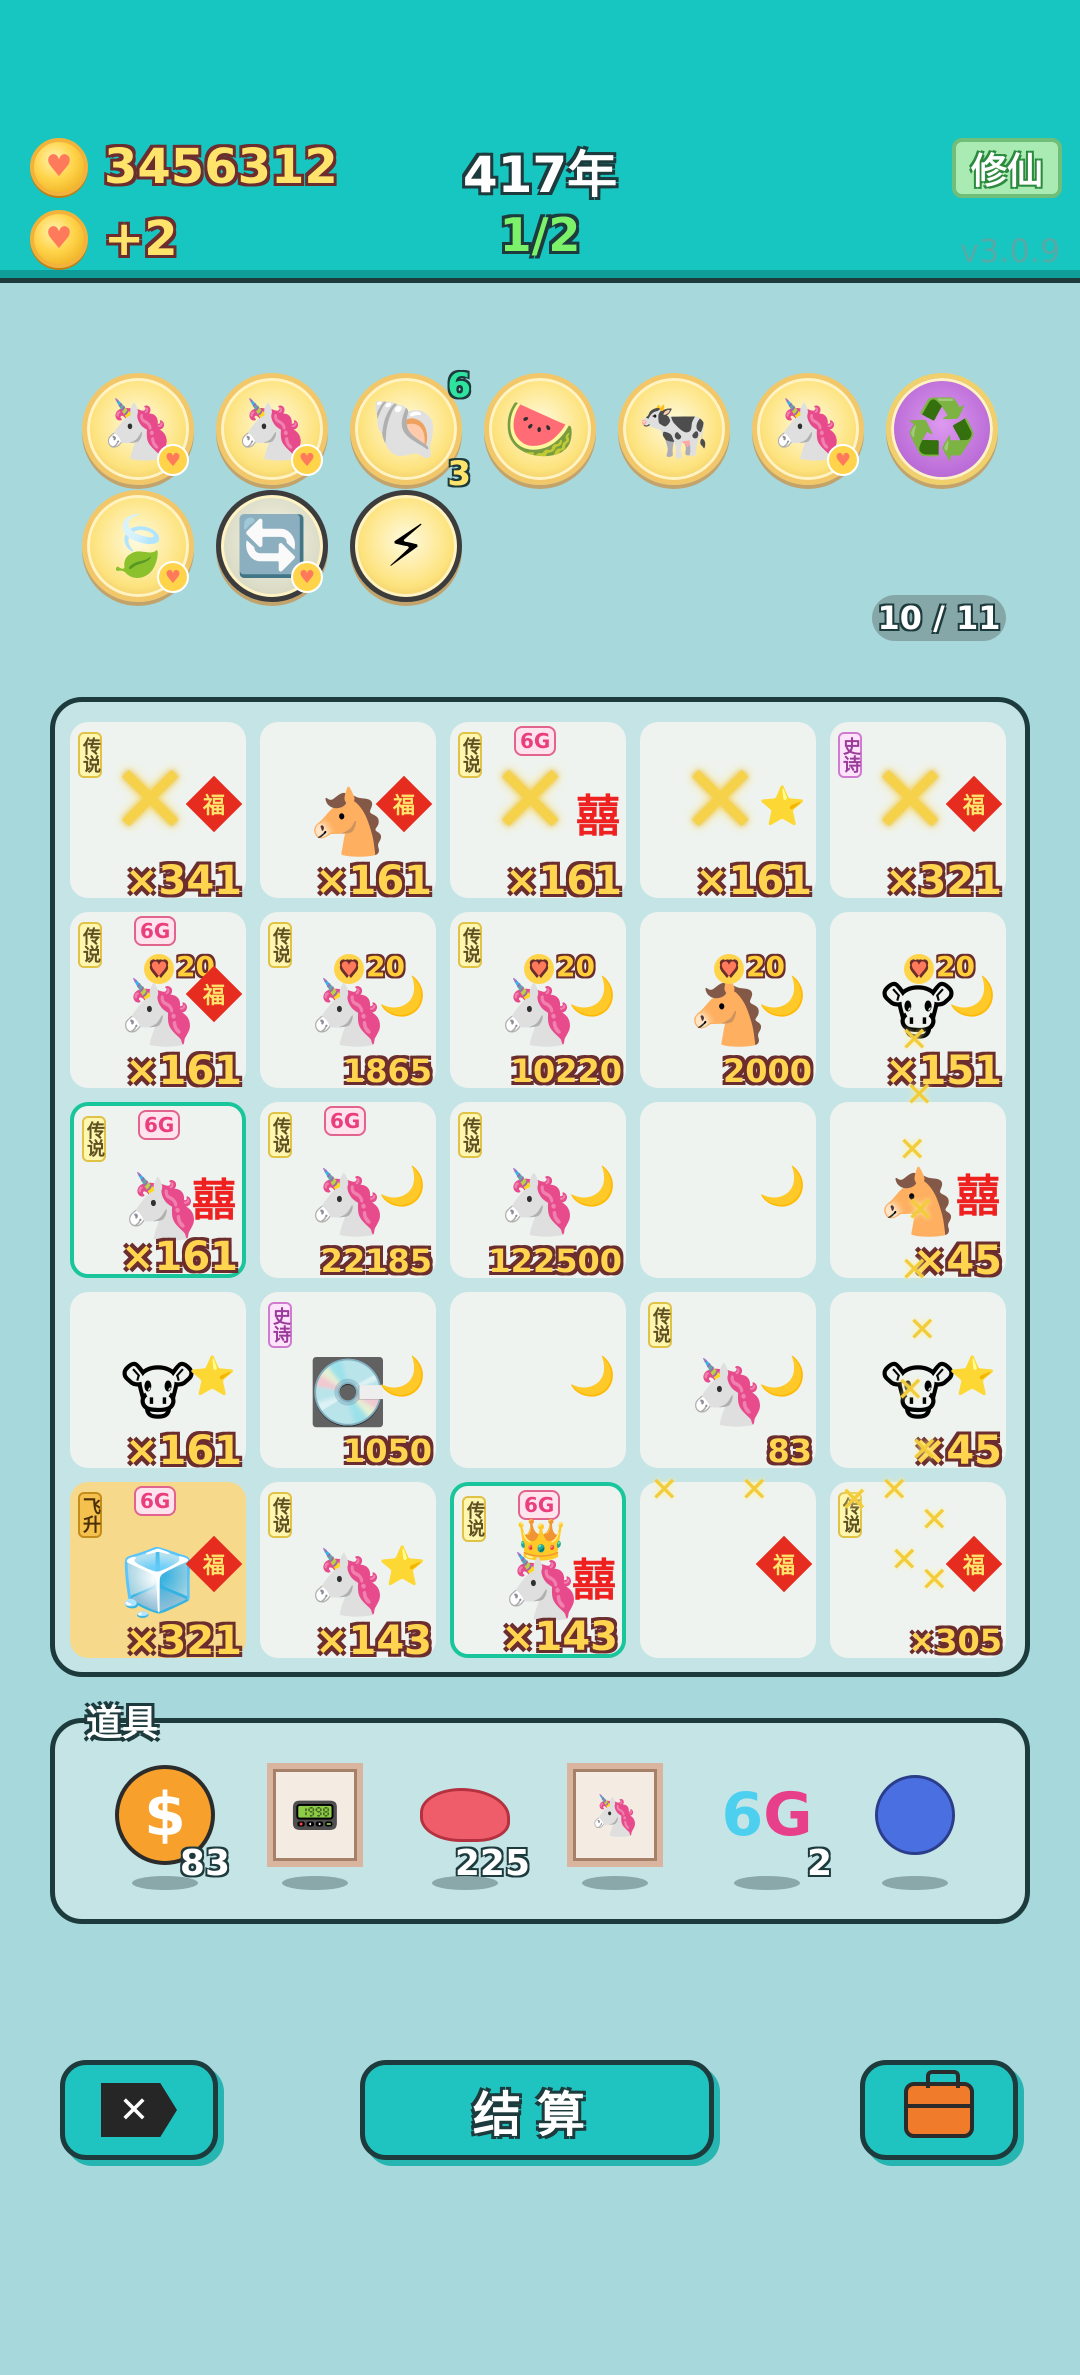 This screenshot has height=2375, width=1080. I want to click on blueberry-icon, so click(915, 1815).